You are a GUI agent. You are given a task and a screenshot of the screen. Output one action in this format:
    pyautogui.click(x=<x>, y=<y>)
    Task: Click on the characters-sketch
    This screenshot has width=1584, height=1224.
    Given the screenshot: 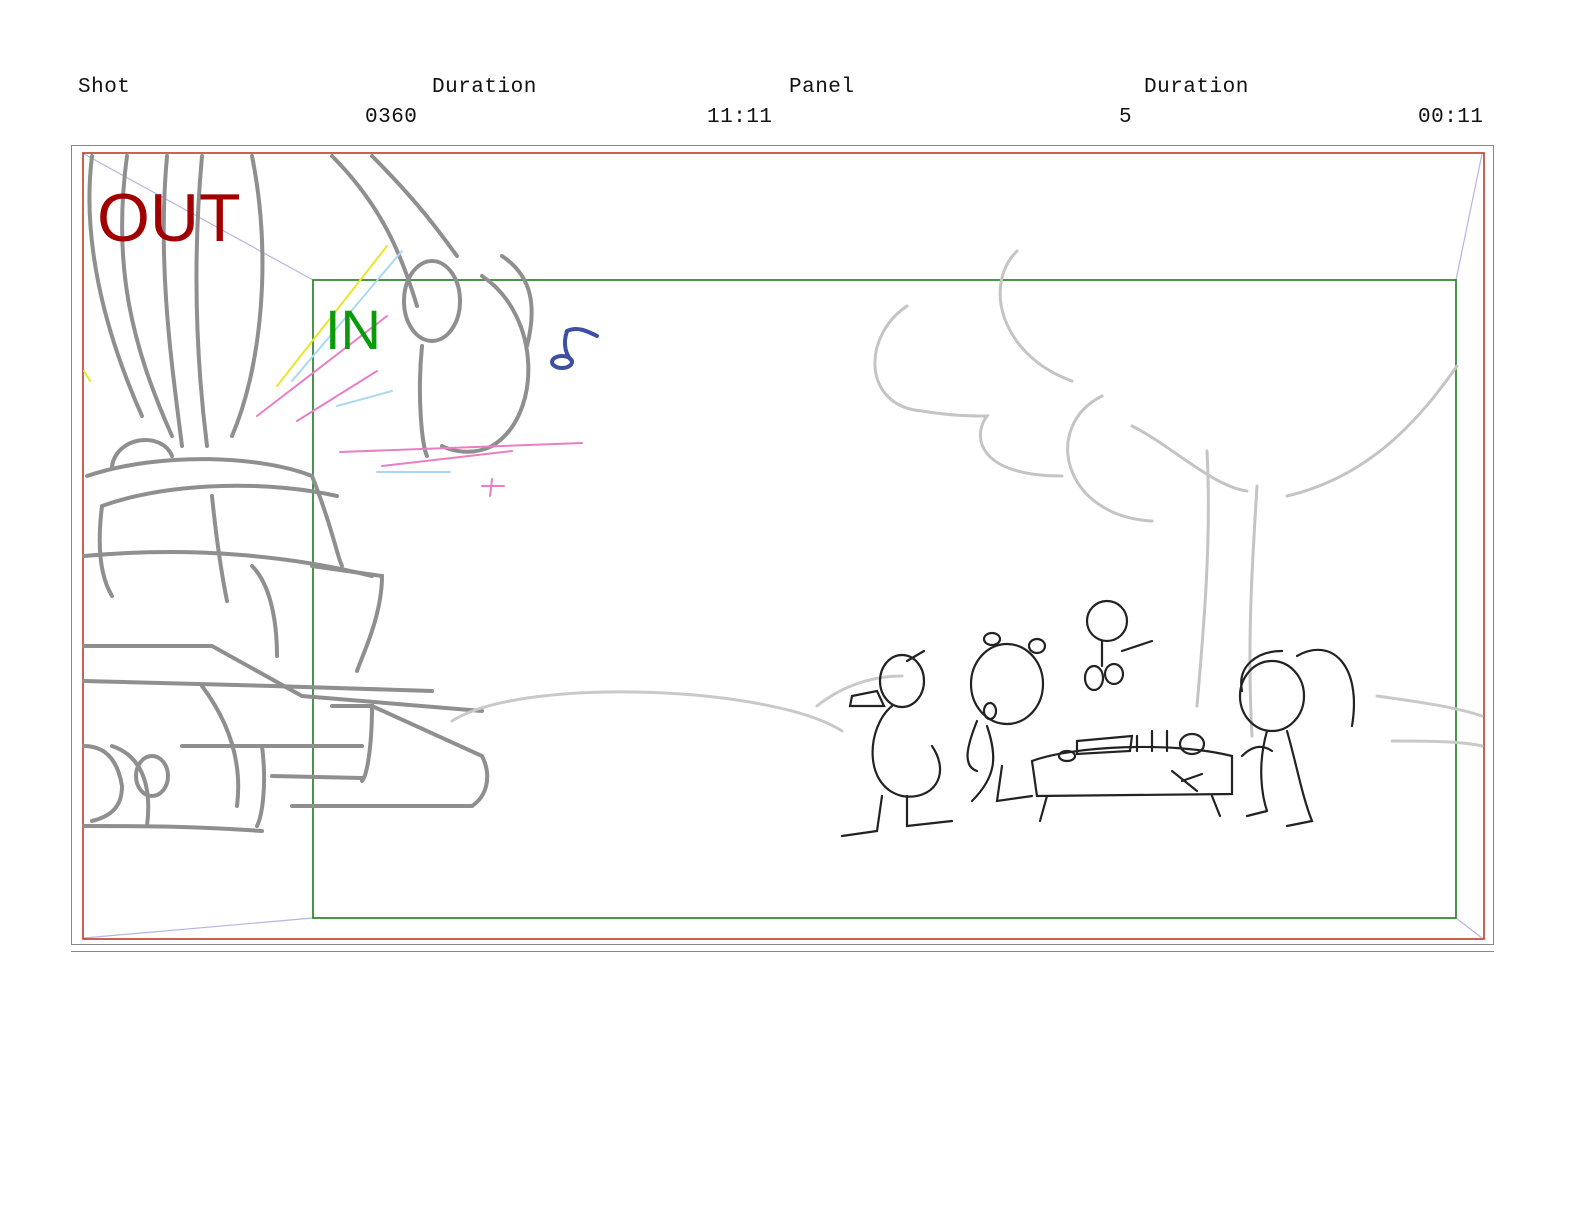 What is the action you would take?
    pyautogui.click(x=1097, y=718)
    